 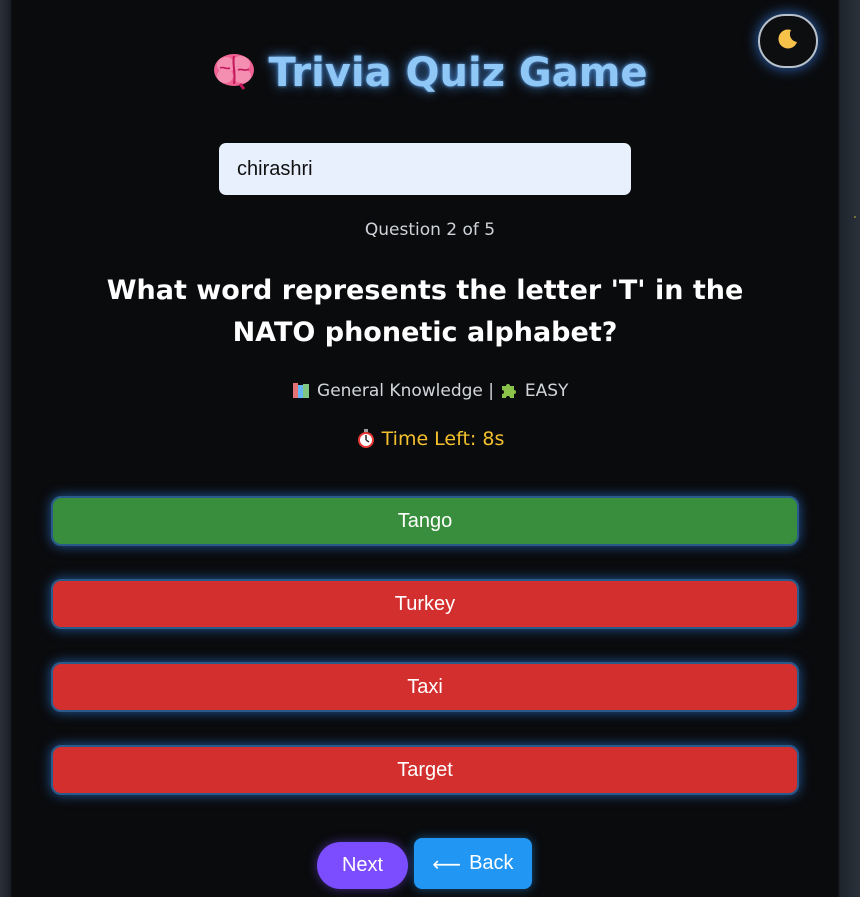 I want to click on answer-option: Taxi, so click(x=425, y=687).